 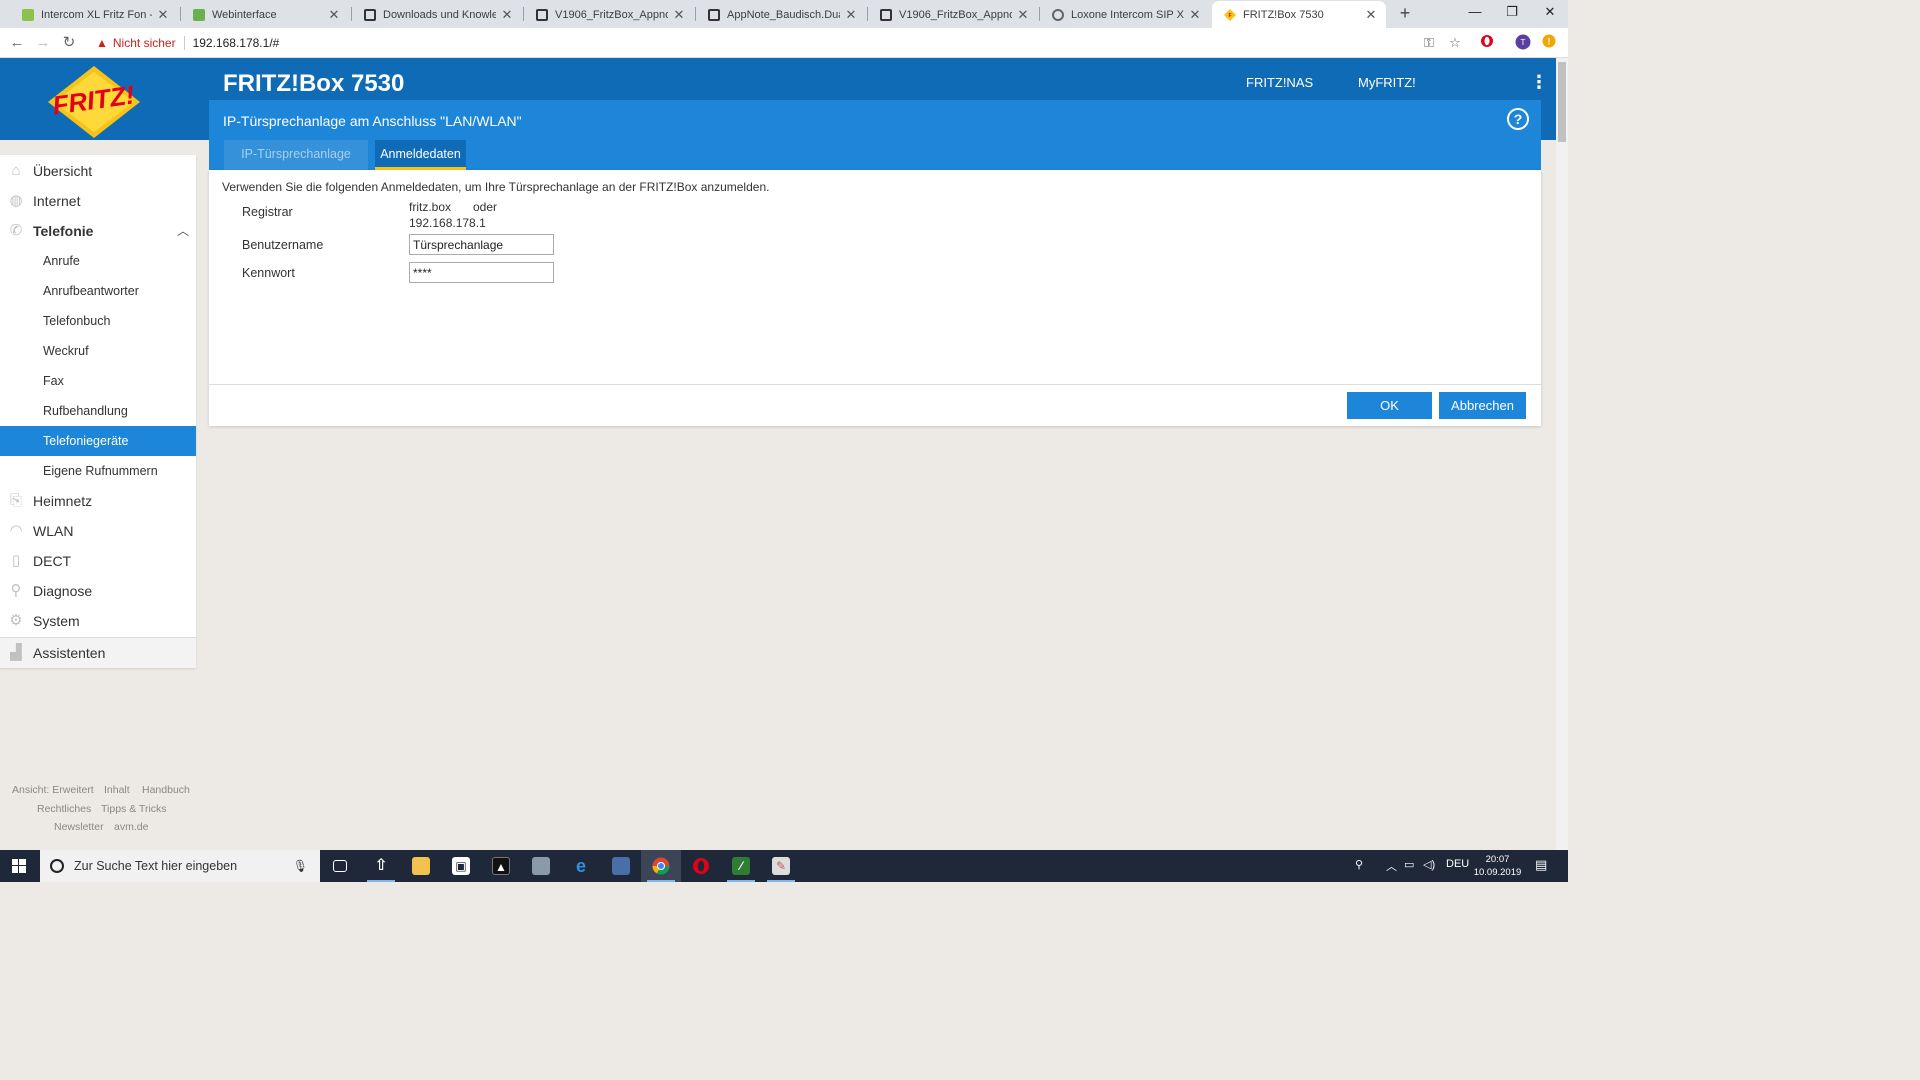 What do you see at coordinates (1539, 82) in the screenshot?
I see `more-menu-icon: ⋮` at bounding box center [1539, 82].